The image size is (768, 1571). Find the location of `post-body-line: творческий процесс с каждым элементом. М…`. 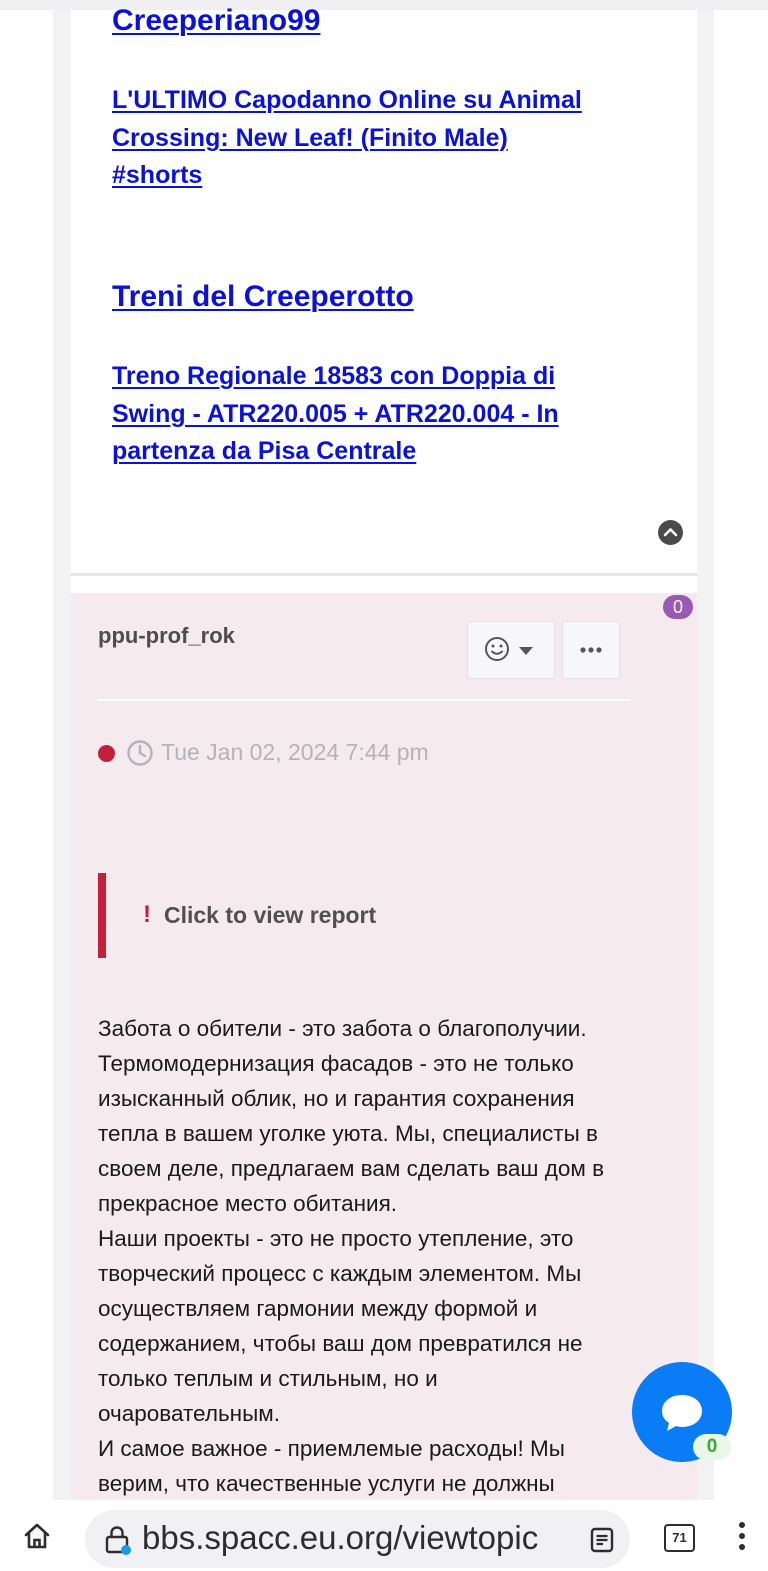

post-body-line: творческий процесс с каждым элементом. М… is located at coordinates (340, 1273).